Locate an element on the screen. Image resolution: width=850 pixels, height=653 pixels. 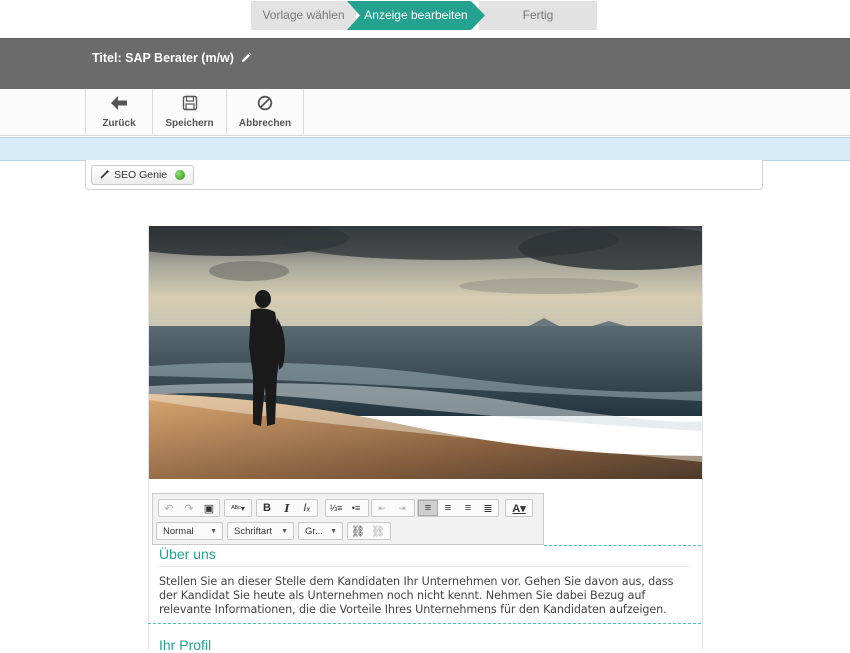
page-title: Titel: SAP Berater (m/w) is located at coordinates (172, 58).